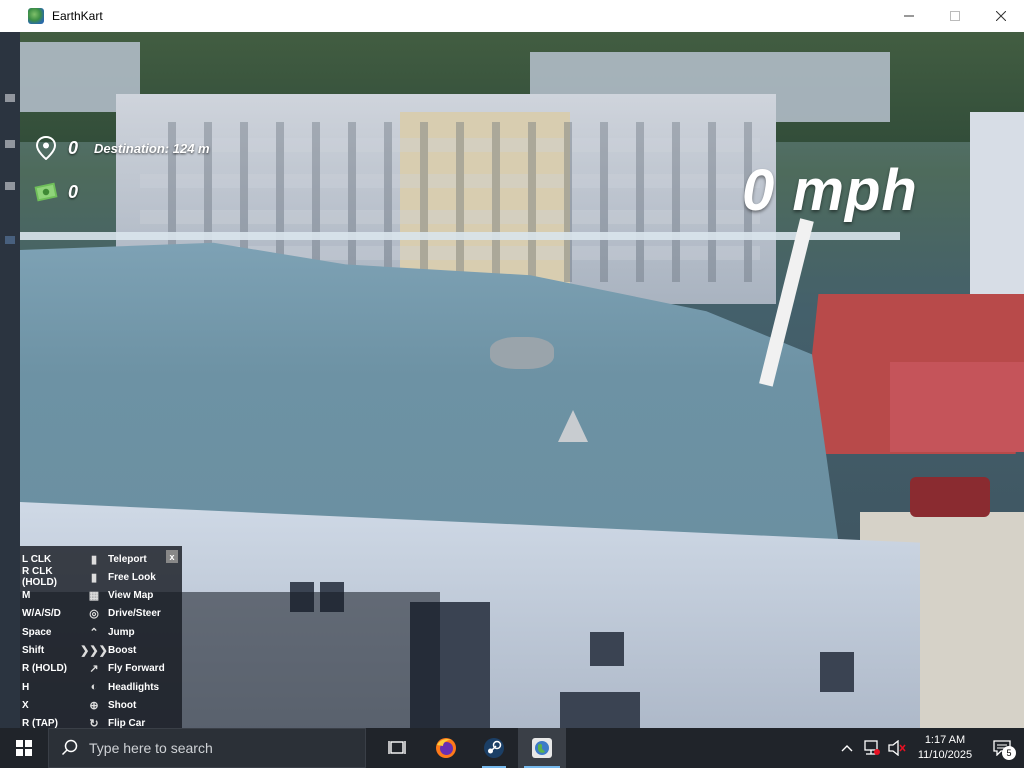 This screenshot has width=1024, height=768. I want to click on desktop-background-strip, so click(10, 380).